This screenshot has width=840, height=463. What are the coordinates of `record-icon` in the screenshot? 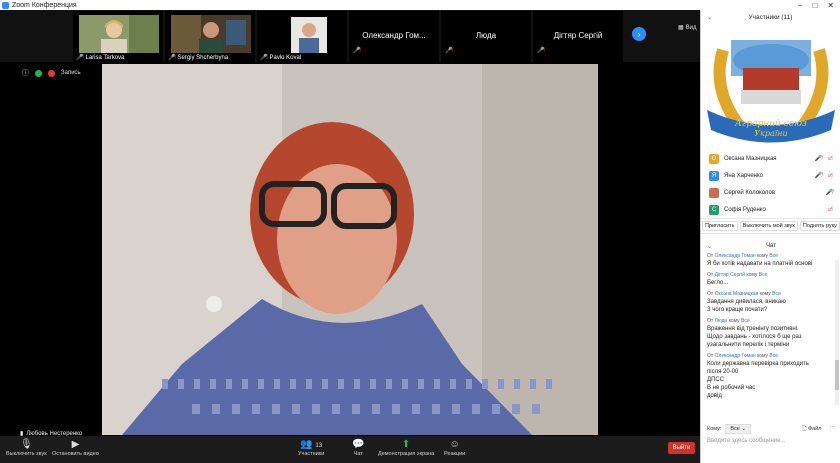 It's located at (51, 73).